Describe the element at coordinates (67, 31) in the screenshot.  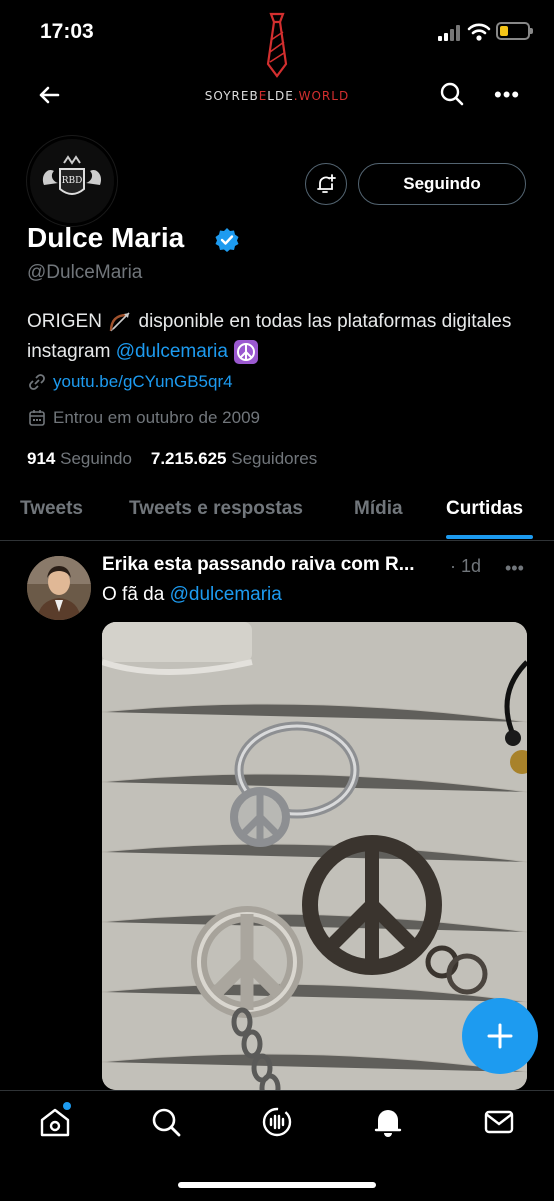
I see `status-time: 17:03` at that location.